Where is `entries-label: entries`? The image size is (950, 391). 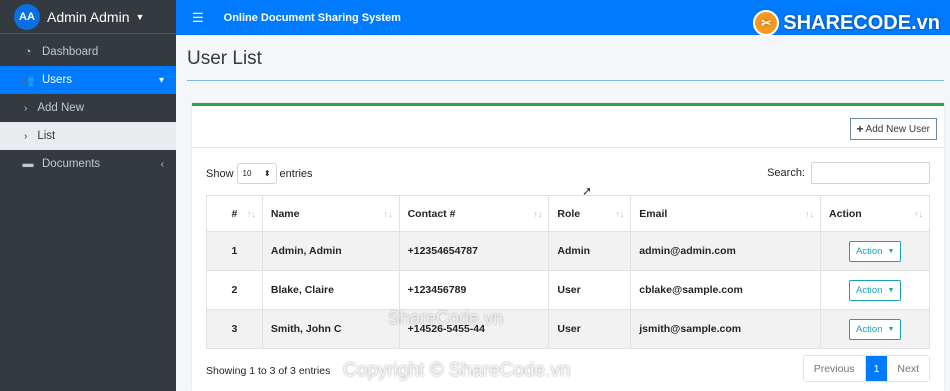
entries-label: entries is located at coordinates (296, 173).